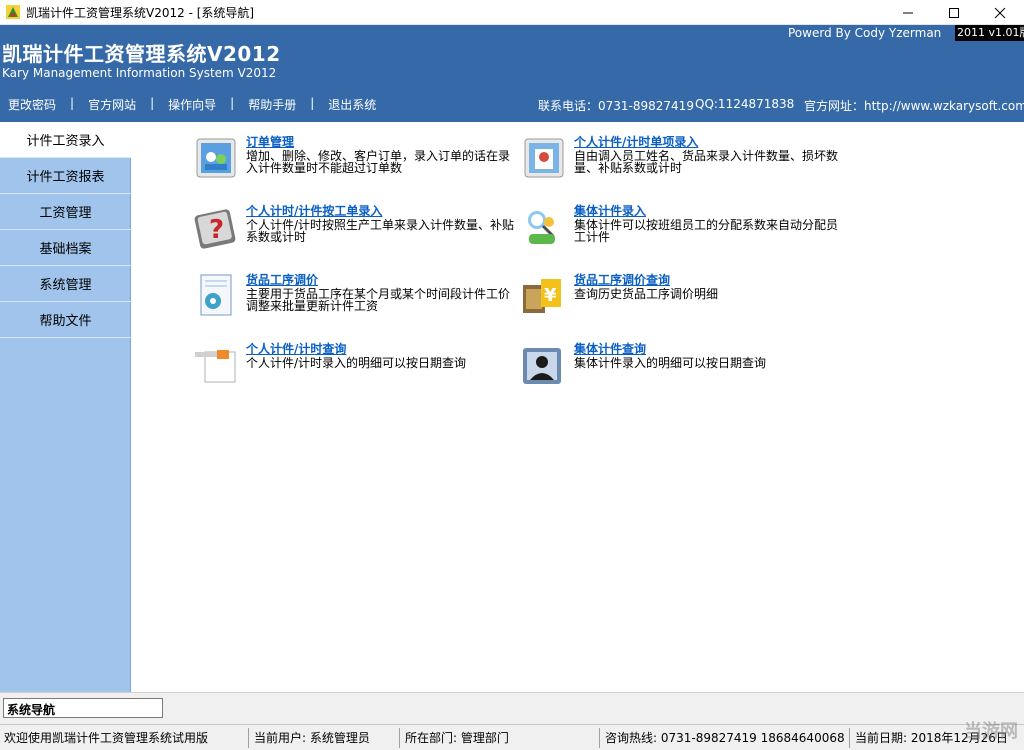 This screenshot has width=1024, height=750. Describe the element at coordinates (745, 104) in the screenshot. I see `contact-qq: QQ:1124871838` at that location.